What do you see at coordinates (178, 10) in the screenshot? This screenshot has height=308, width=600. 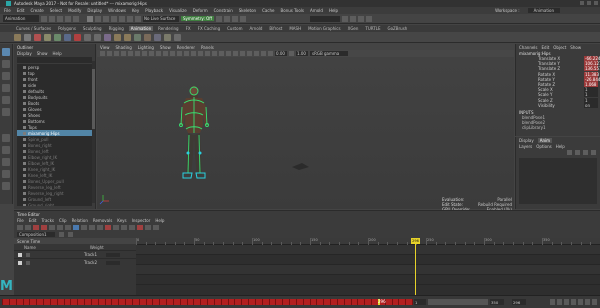 I see `menu-visualize: Visualize` at bounding box center [178, 10].